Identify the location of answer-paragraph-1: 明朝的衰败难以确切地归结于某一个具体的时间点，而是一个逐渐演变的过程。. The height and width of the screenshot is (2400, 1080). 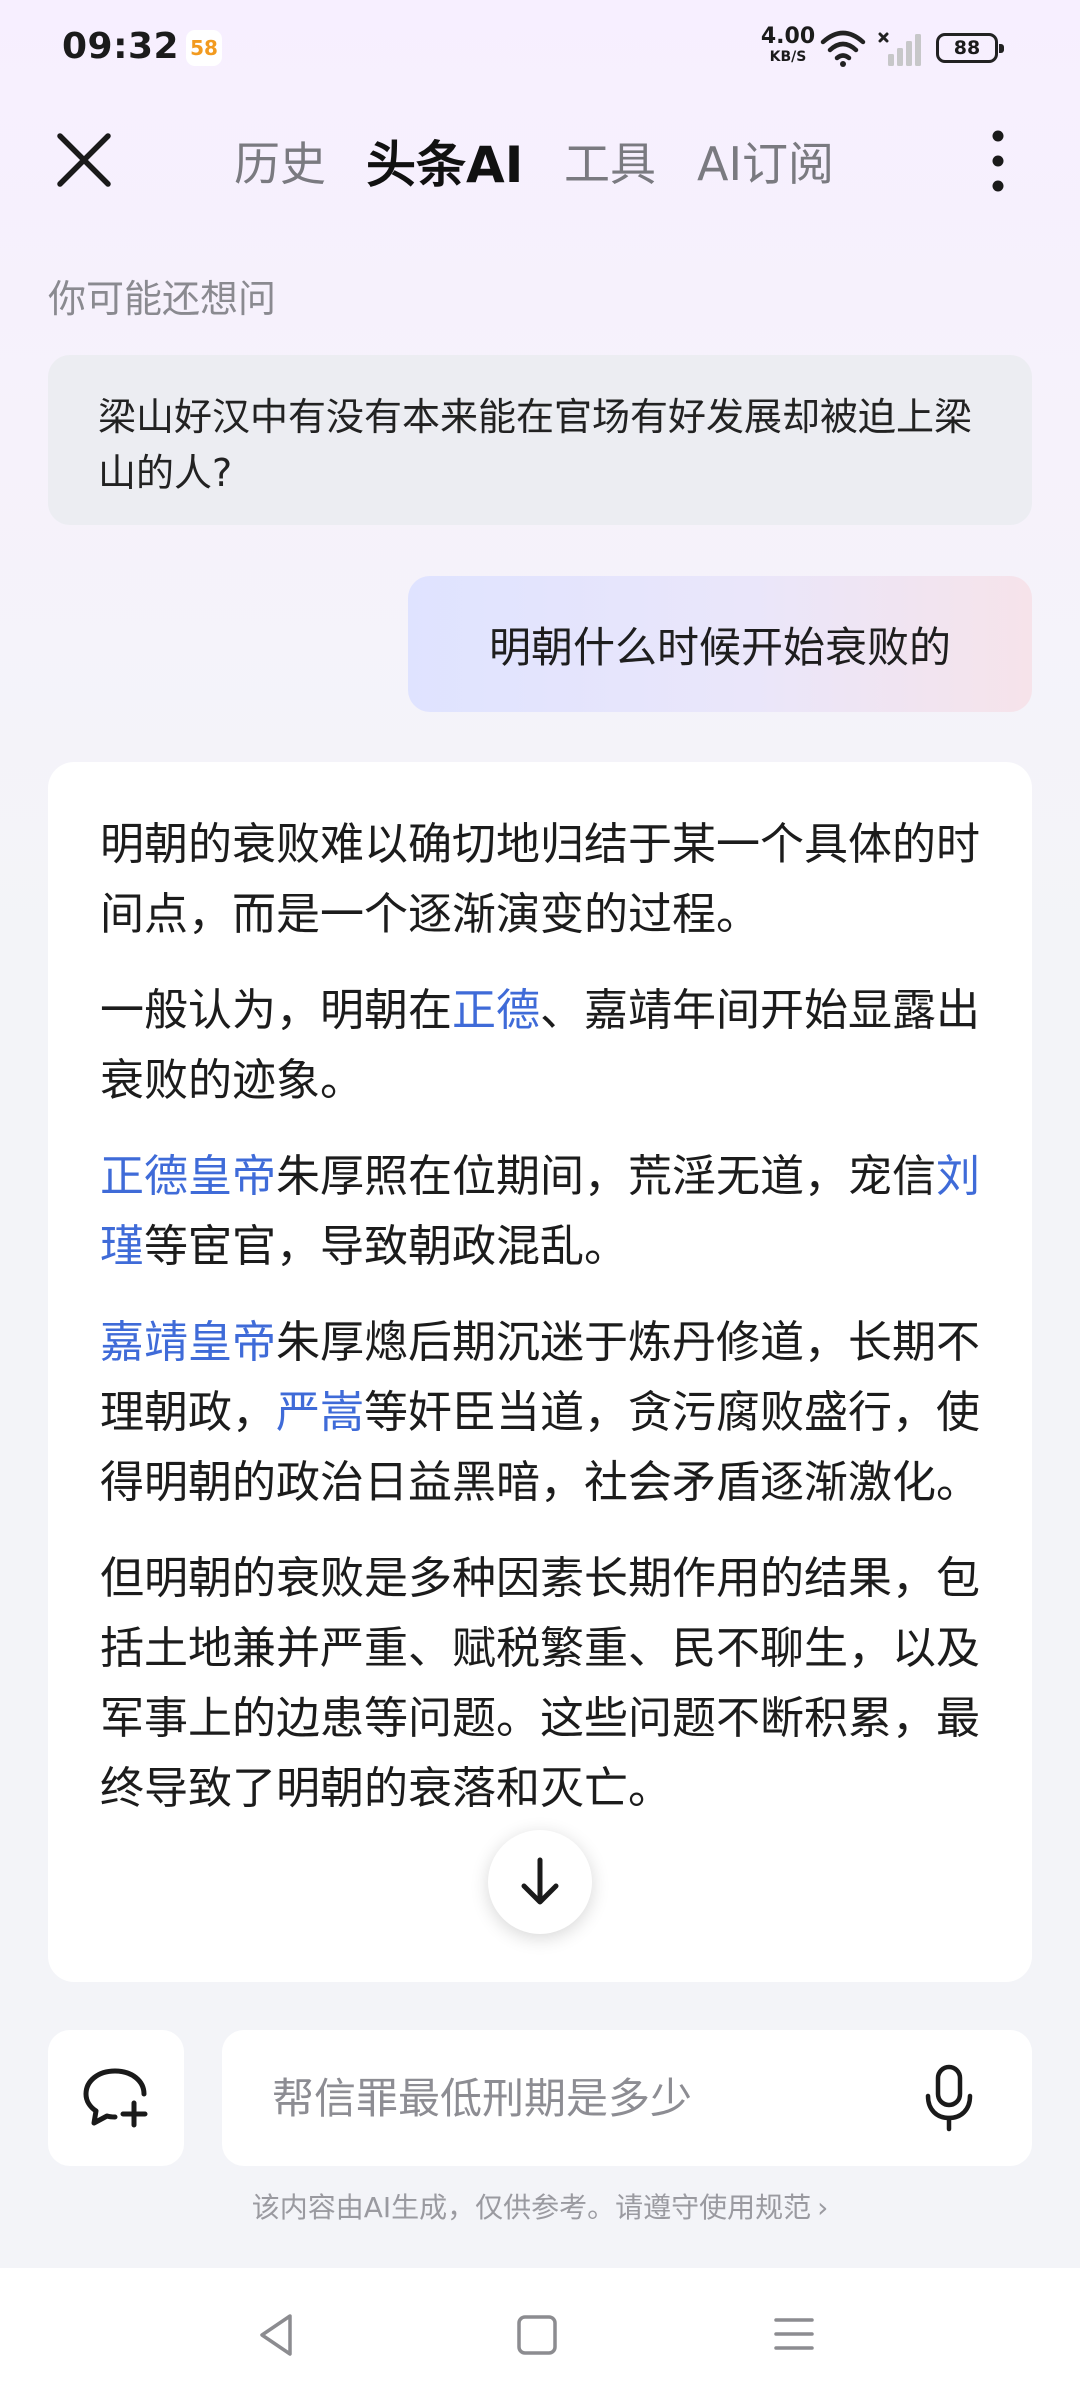
(540, 879).